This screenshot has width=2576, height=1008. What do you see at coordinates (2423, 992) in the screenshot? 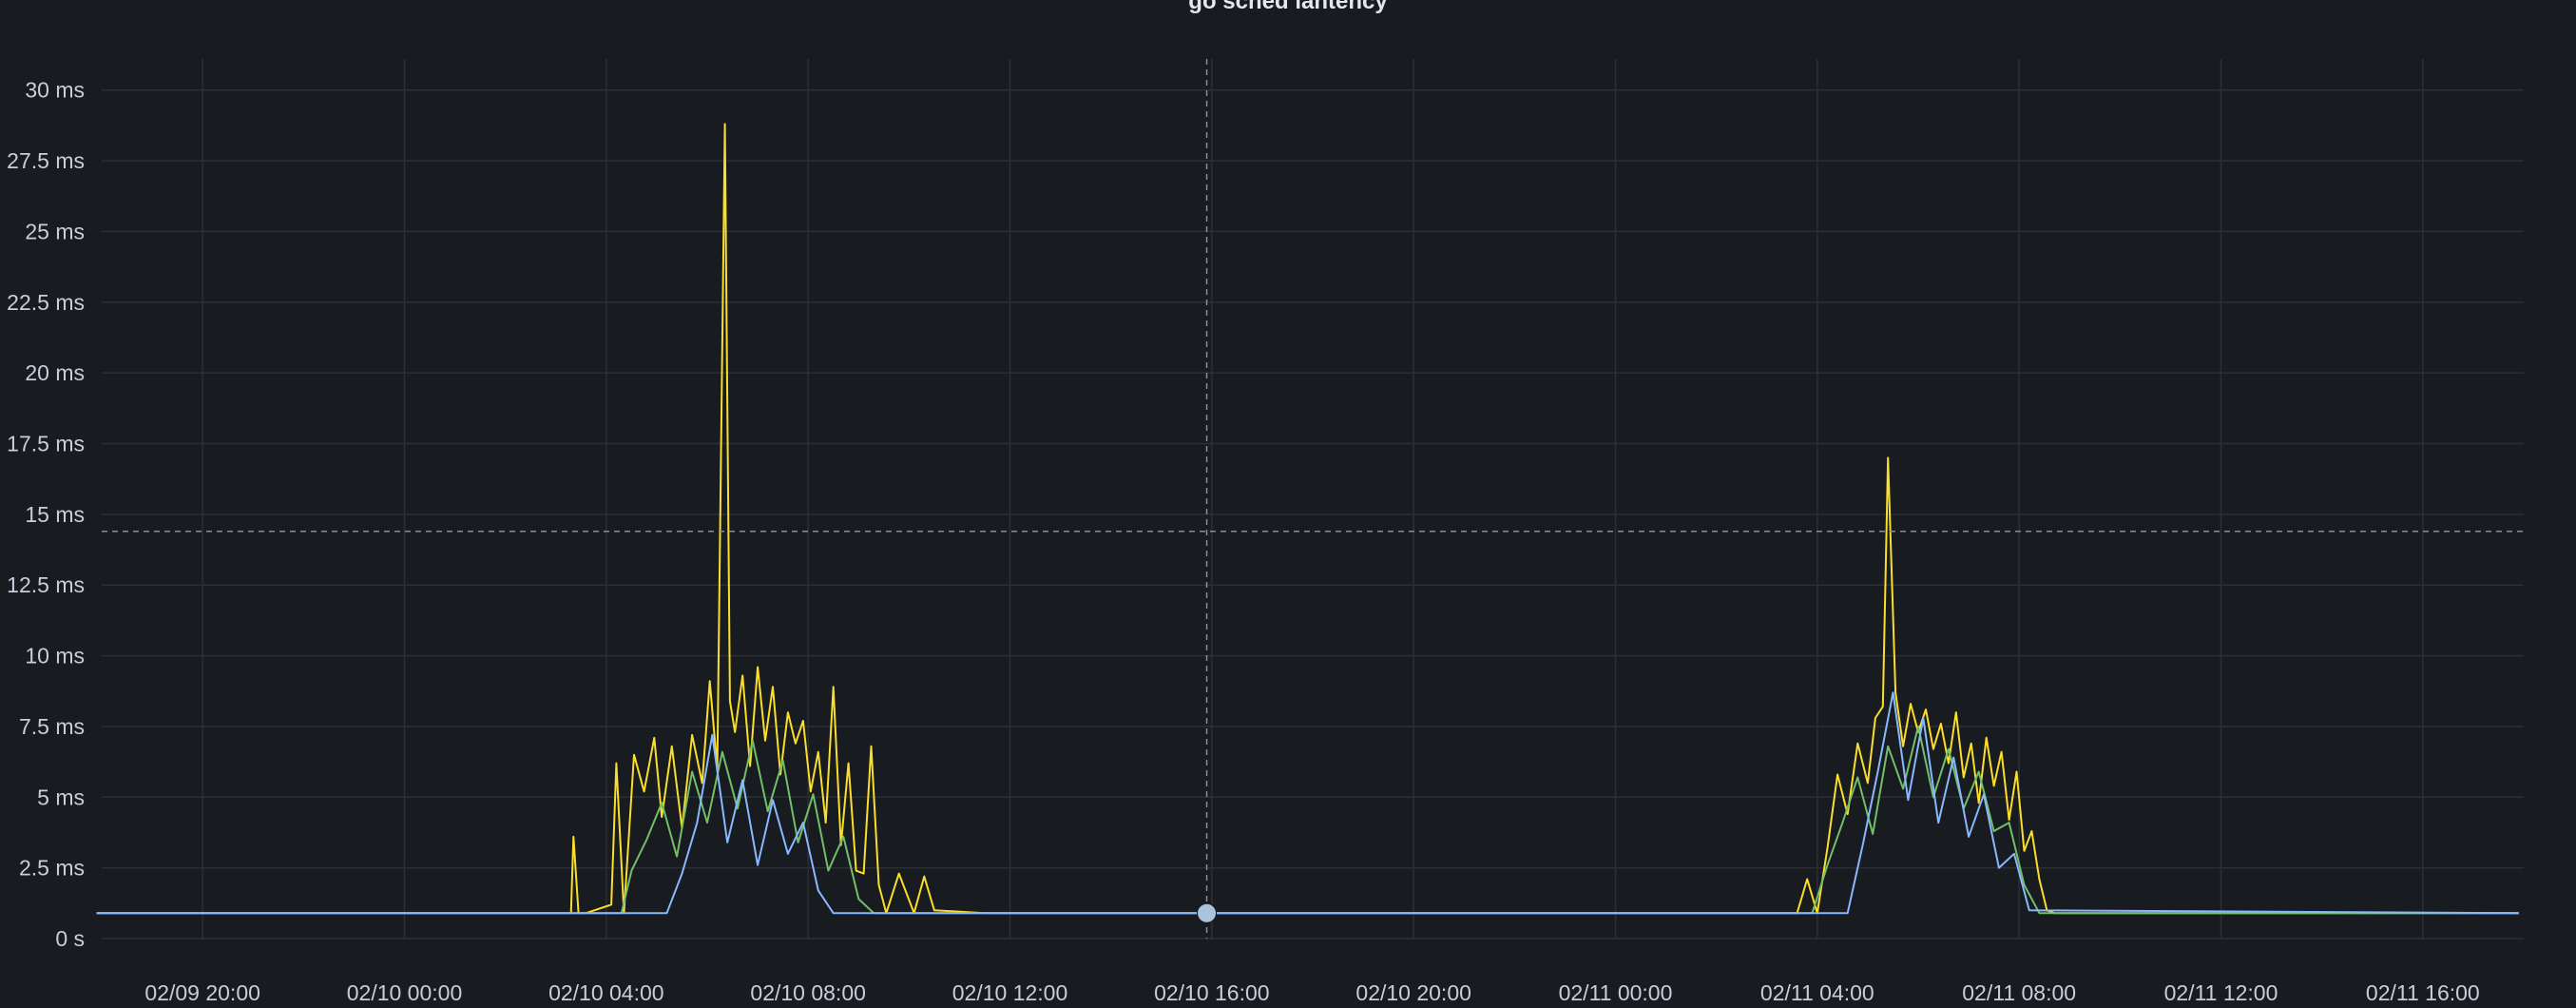
I see `x-tick-label: 02/11 16:00` at bounding box center [2423, 992].